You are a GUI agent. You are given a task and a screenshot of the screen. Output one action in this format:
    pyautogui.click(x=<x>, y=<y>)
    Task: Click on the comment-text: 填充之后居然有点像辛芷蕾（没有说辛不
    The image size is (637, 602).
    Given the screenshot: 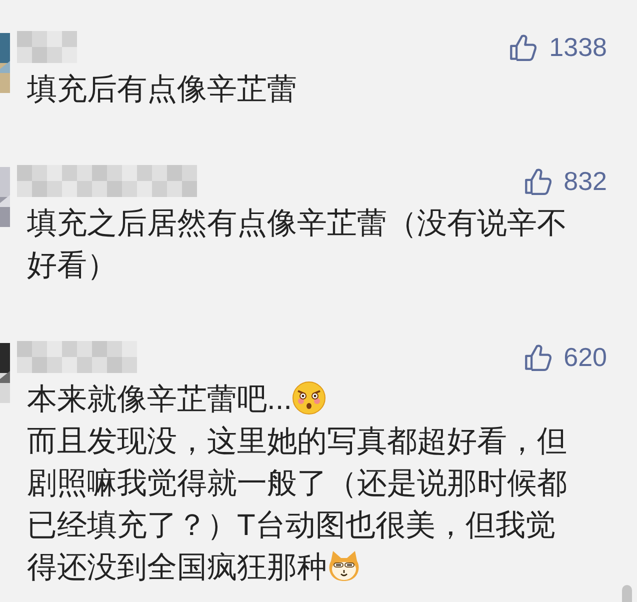 What is the action you would take?
    pyautogui.click(x=297, y=223)
    